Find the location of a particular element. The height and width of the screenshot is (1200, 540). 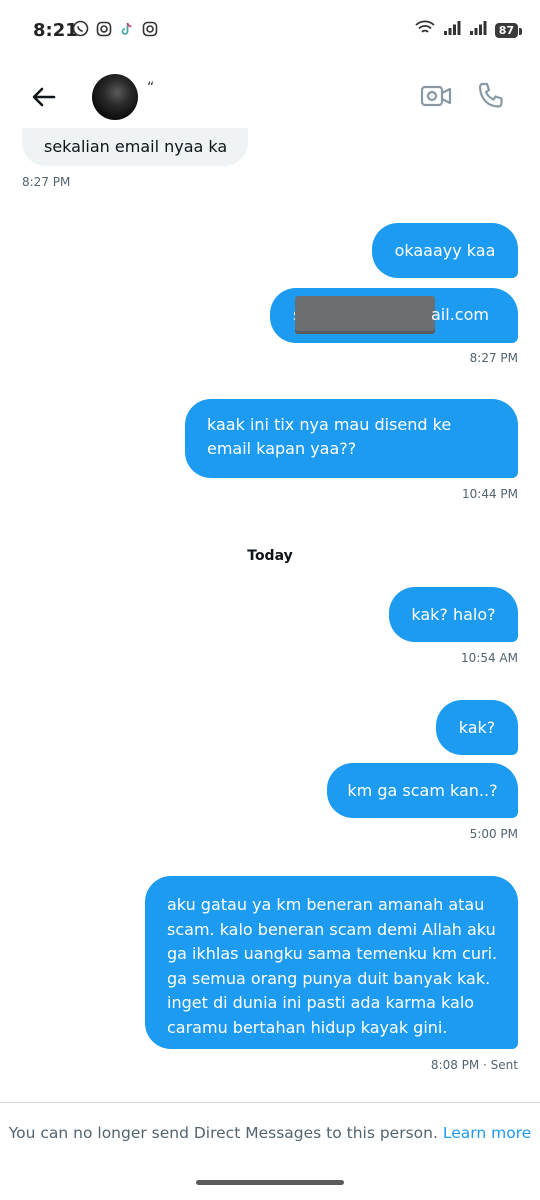

message-text: km ga scam kan..? is located at coordinates (422, 790).